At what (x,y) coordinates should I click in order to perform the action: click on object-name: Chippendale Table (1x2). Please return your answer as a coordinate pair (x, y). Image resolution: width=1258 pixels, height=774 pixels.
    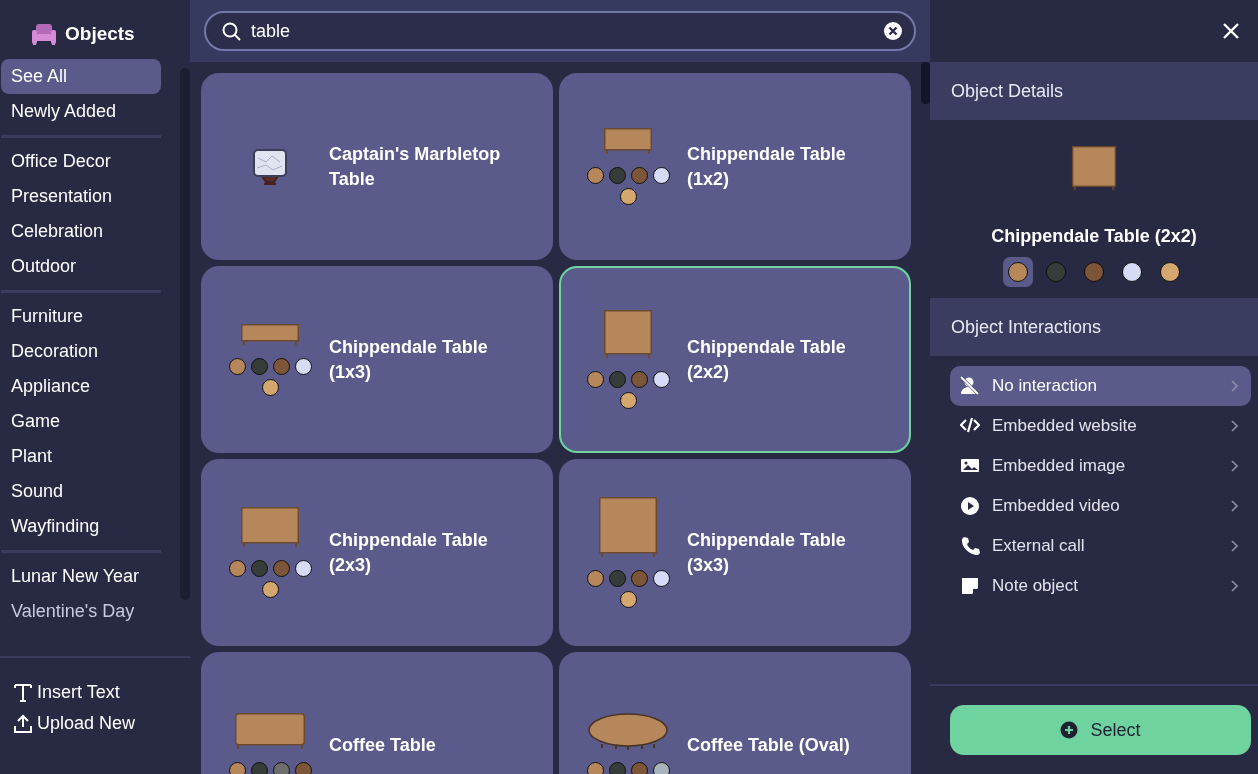
    Looking at the image, I should click on (767, 166).